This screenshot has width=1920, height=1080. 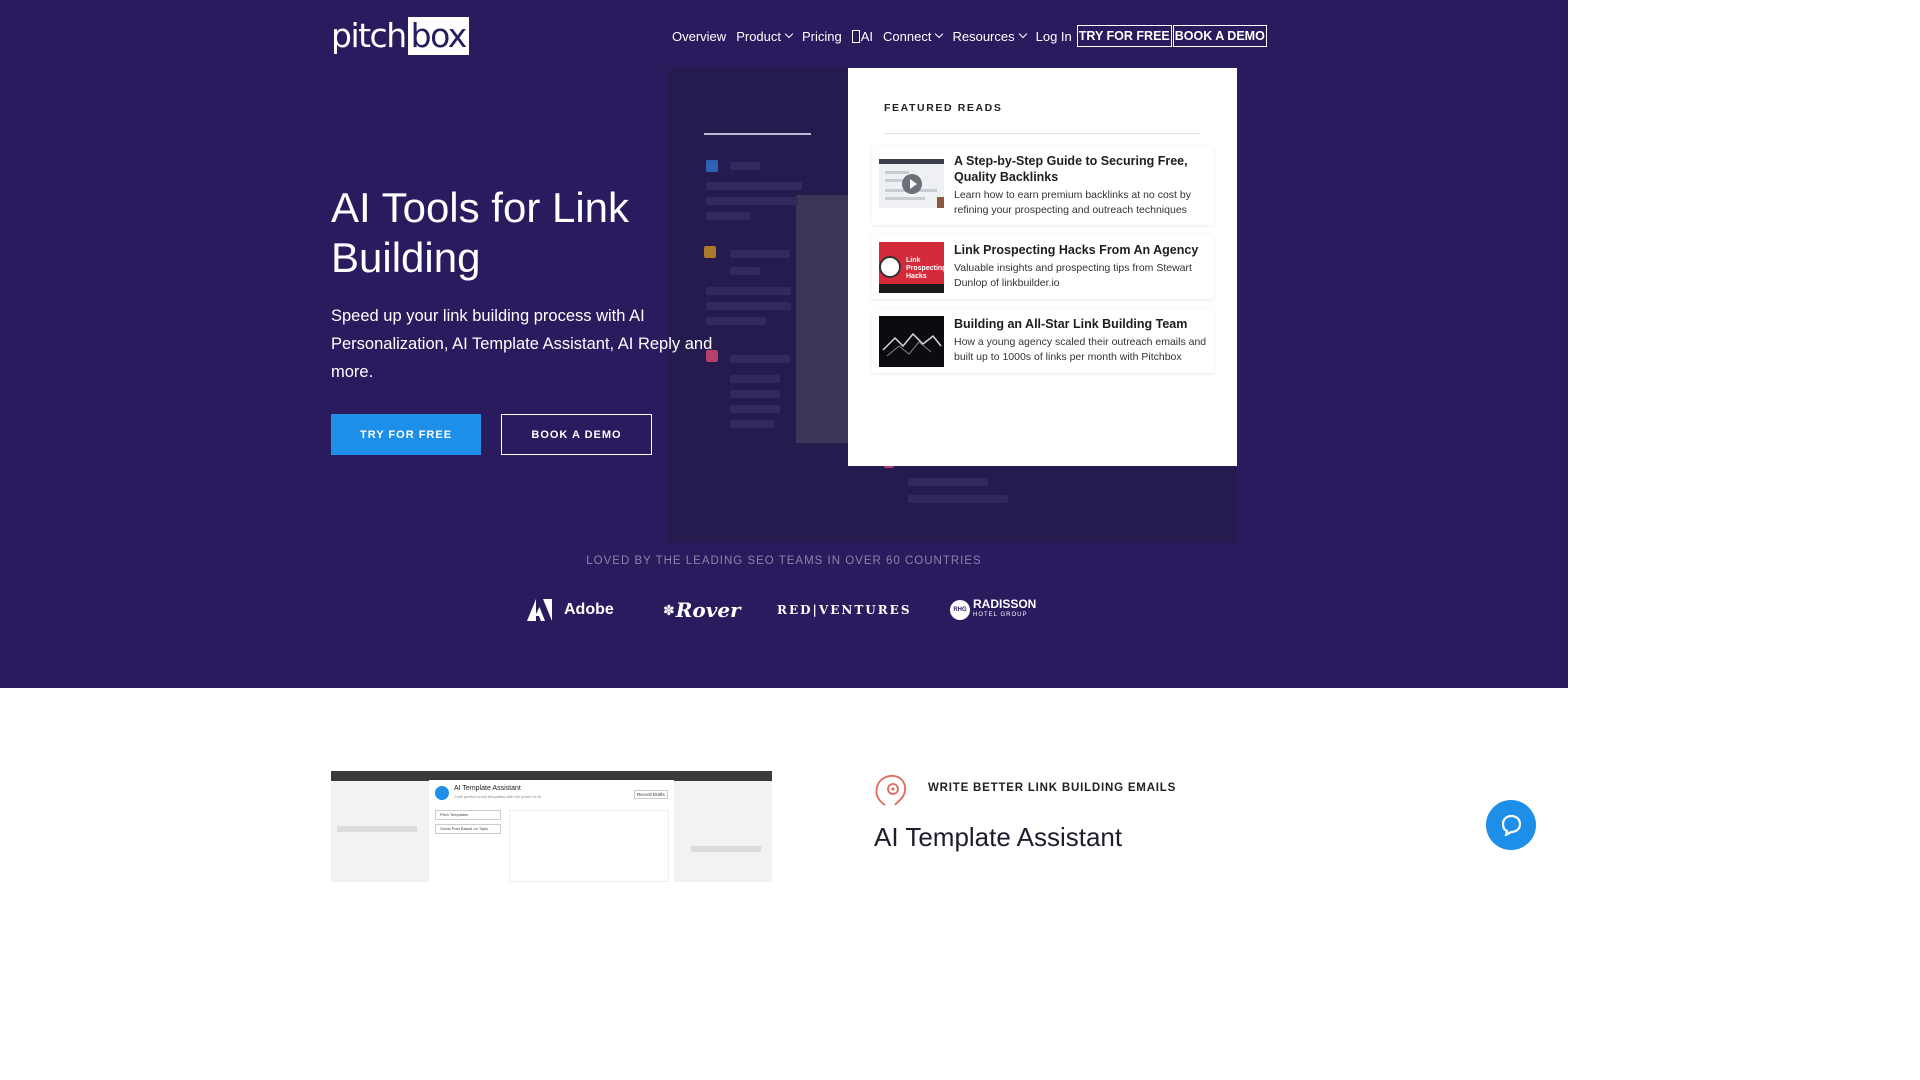 What do you see at coordinates (468, 829) in the screenshot?
I see `modal-field-guest: Guest Post Based on Topic` at bounding box center [468, 829].